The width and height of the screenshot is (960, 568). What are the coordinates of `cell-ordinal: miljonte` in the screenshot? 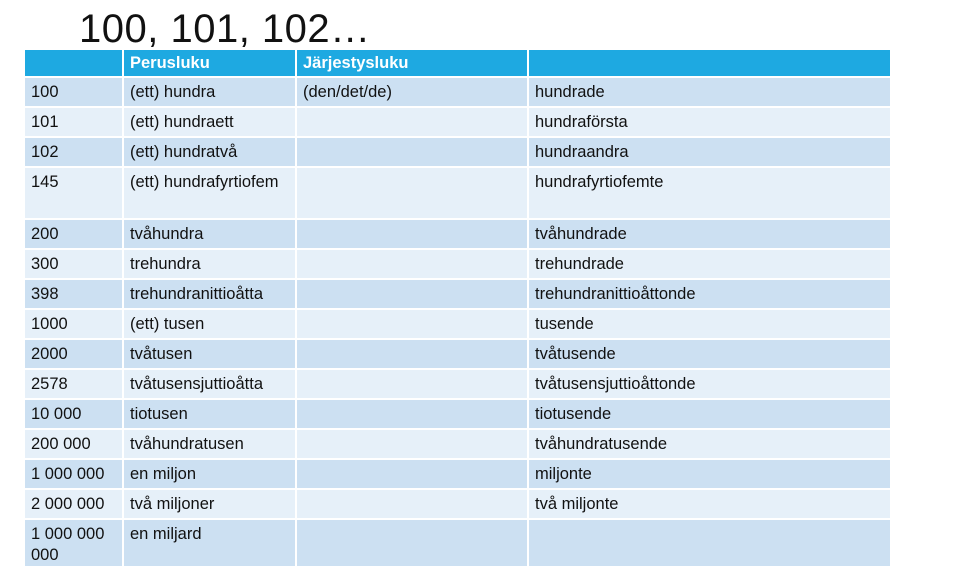 It's located at (709, 474).